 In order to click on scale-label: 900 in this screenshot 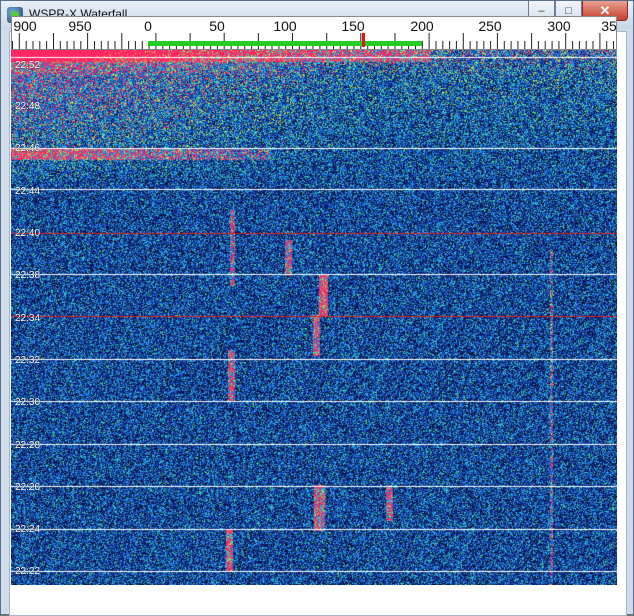, I will do `click(25, 26)`.